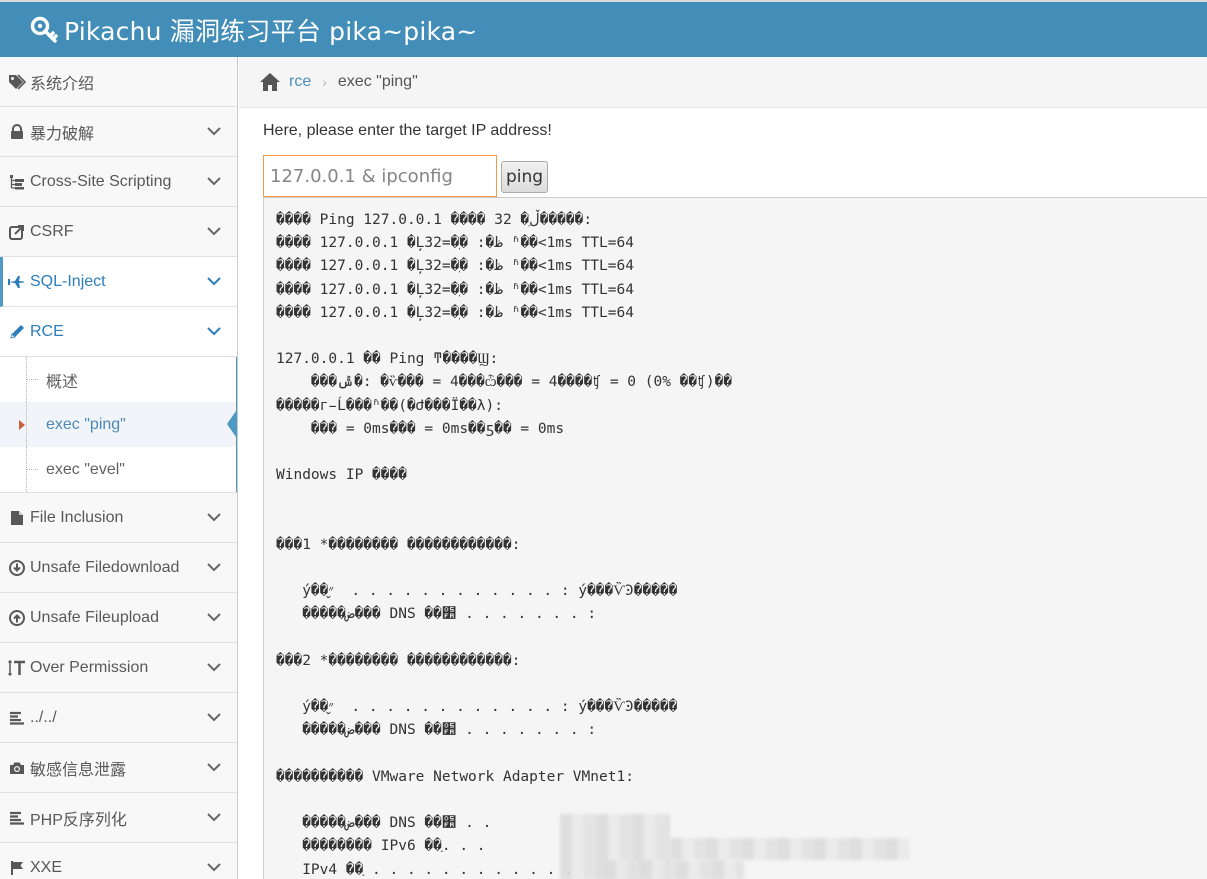 This screenshot has height=879, width=1207. Describe the element at coordinates (52, 231) in the screenshot. I see `sidebar-item-label: CSRF` at that location.